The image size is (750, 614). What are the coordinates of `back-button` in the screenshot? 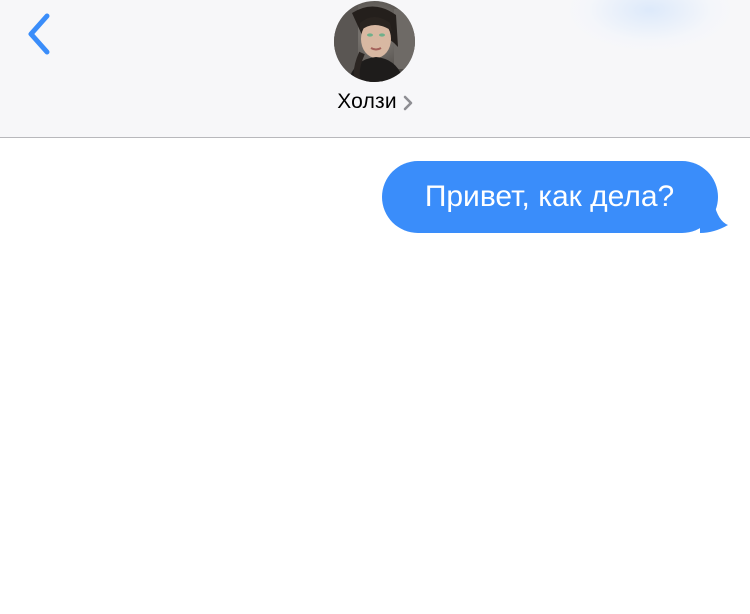 It's located at (39, 34).